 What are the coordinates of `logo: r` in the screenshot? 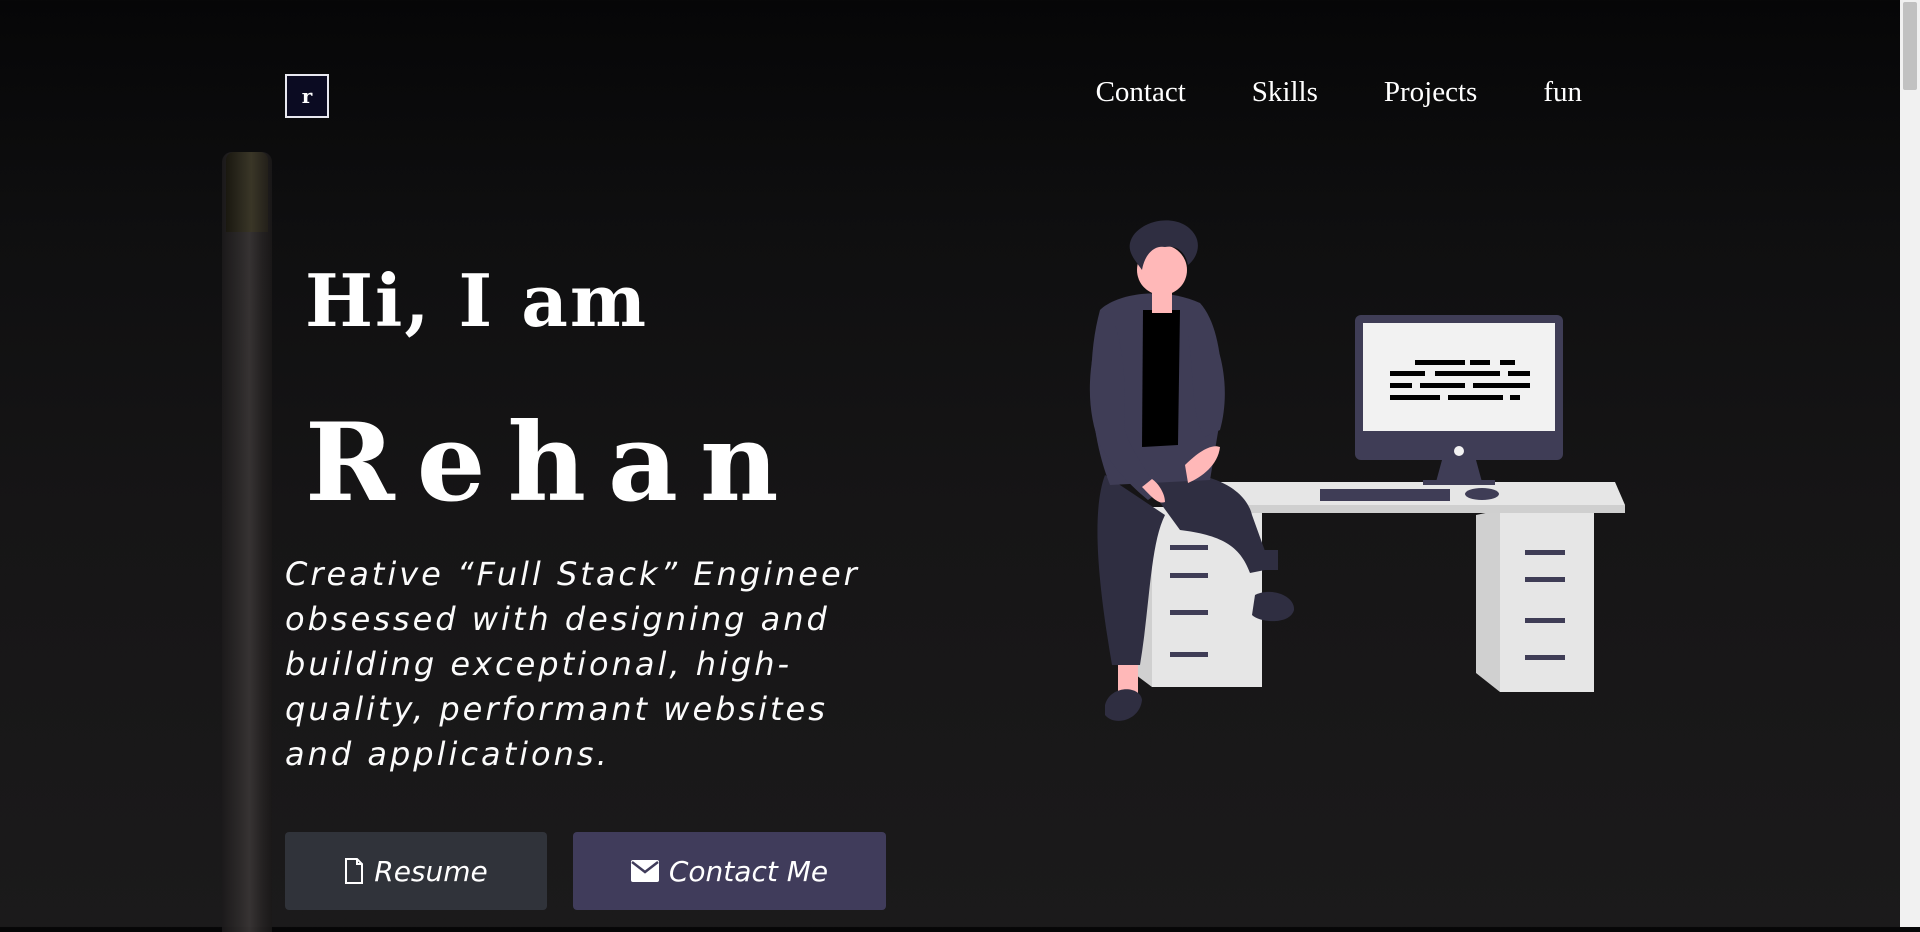 It's located at (307, 96).